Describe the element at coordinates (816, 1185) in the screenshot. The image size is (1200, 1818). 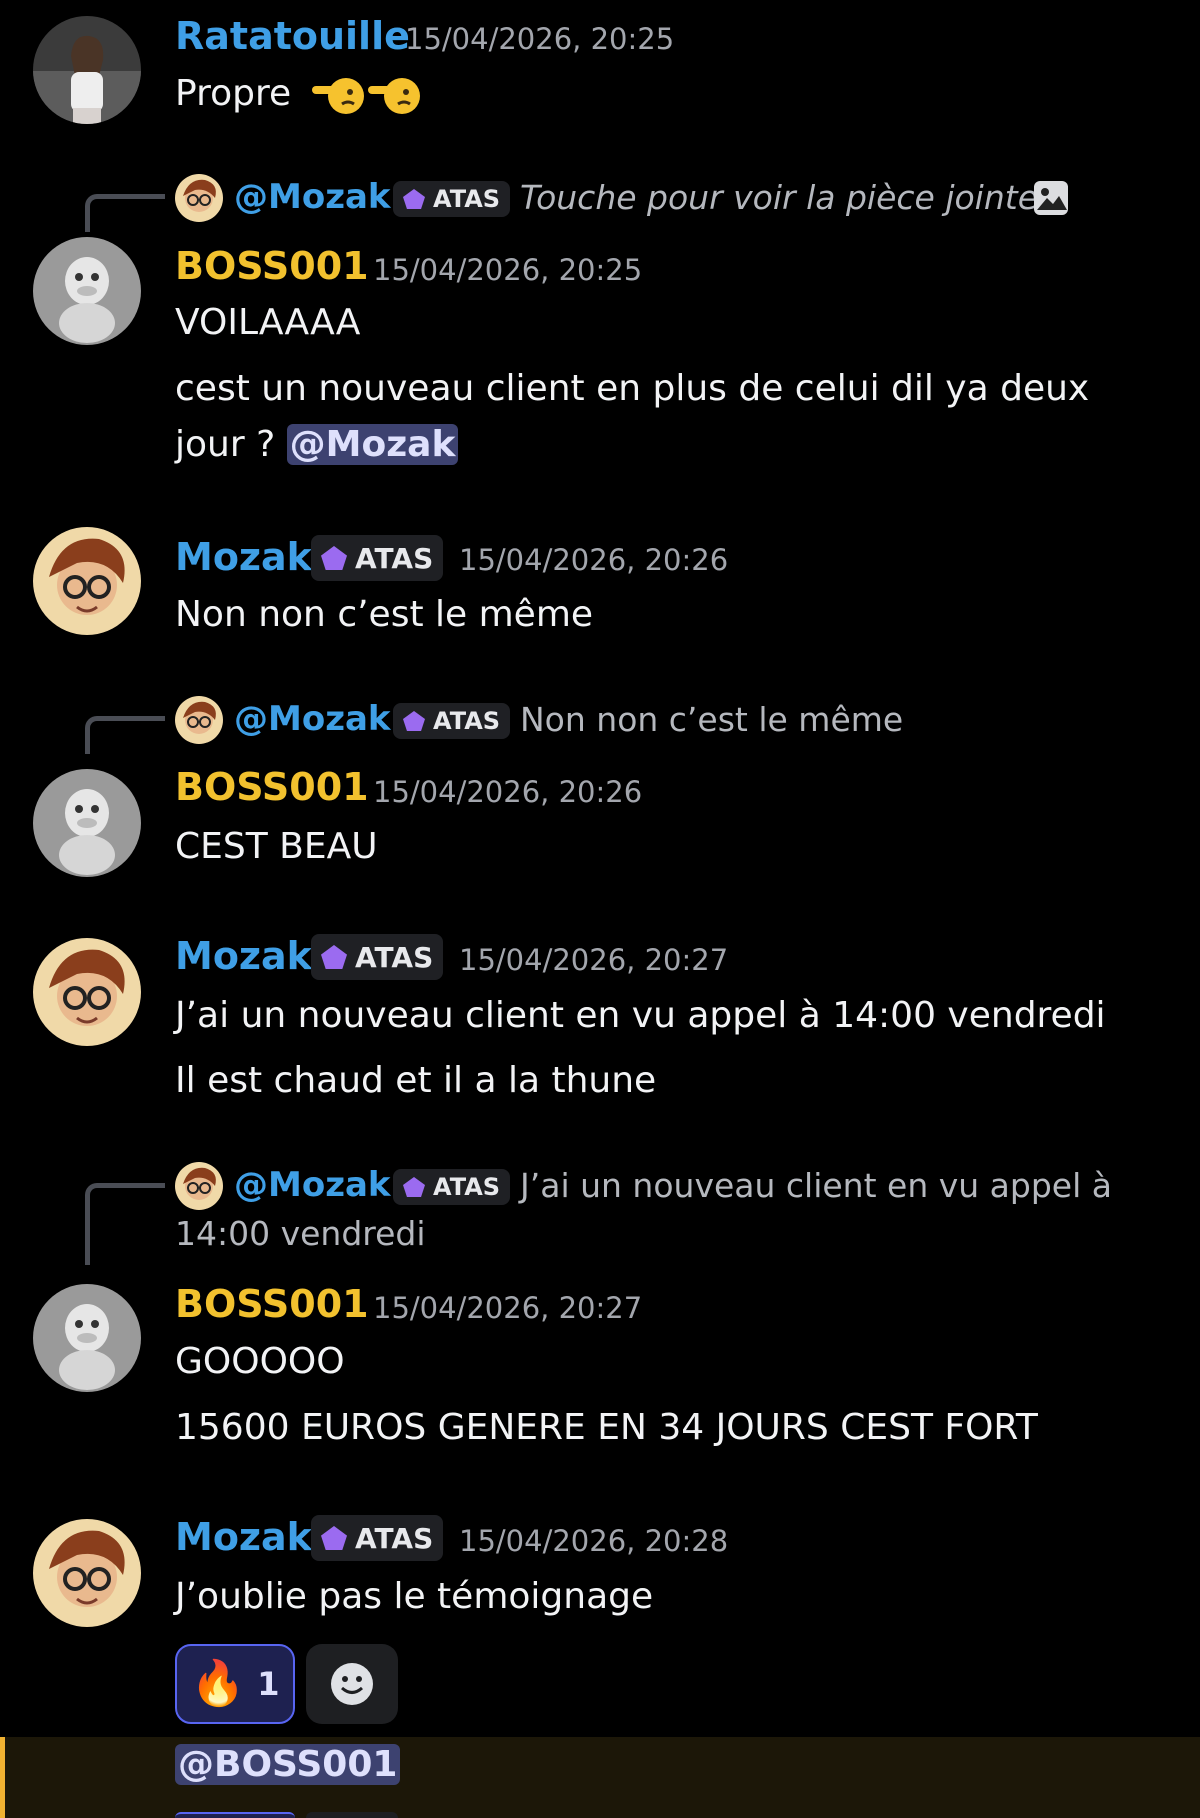
I see `reply-preview: J’ai un nouveau client en vu appel à` at that location.